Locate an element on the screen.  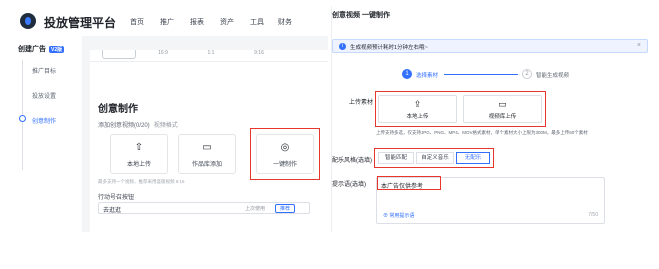
highlight-box-prompt is located at coordinates (409, 183).